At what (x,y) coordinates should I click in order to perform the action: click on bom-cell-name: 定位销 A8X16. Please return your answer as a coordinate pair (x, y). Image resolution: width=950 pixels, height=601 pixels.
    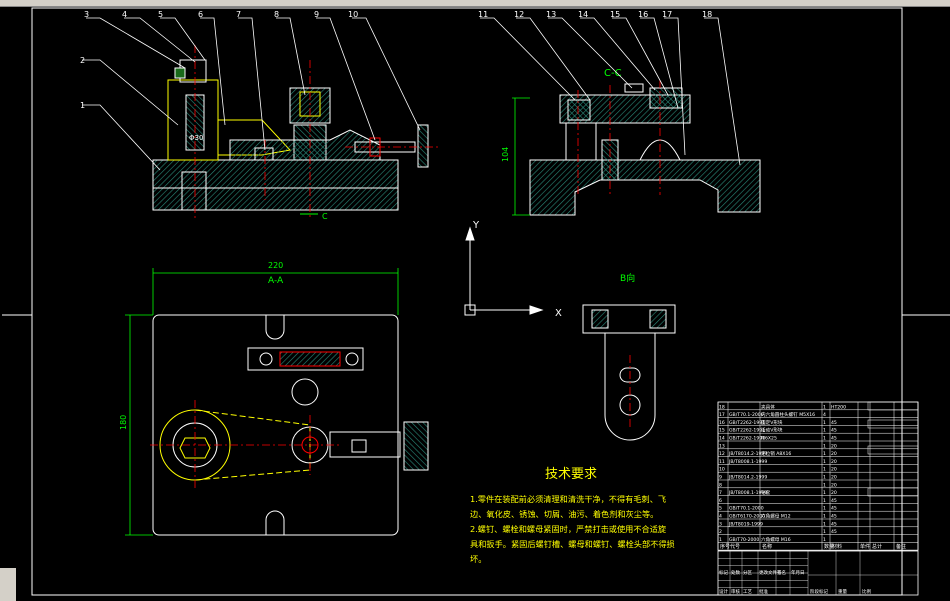
    Looking at the image, I should click on (776, 453).